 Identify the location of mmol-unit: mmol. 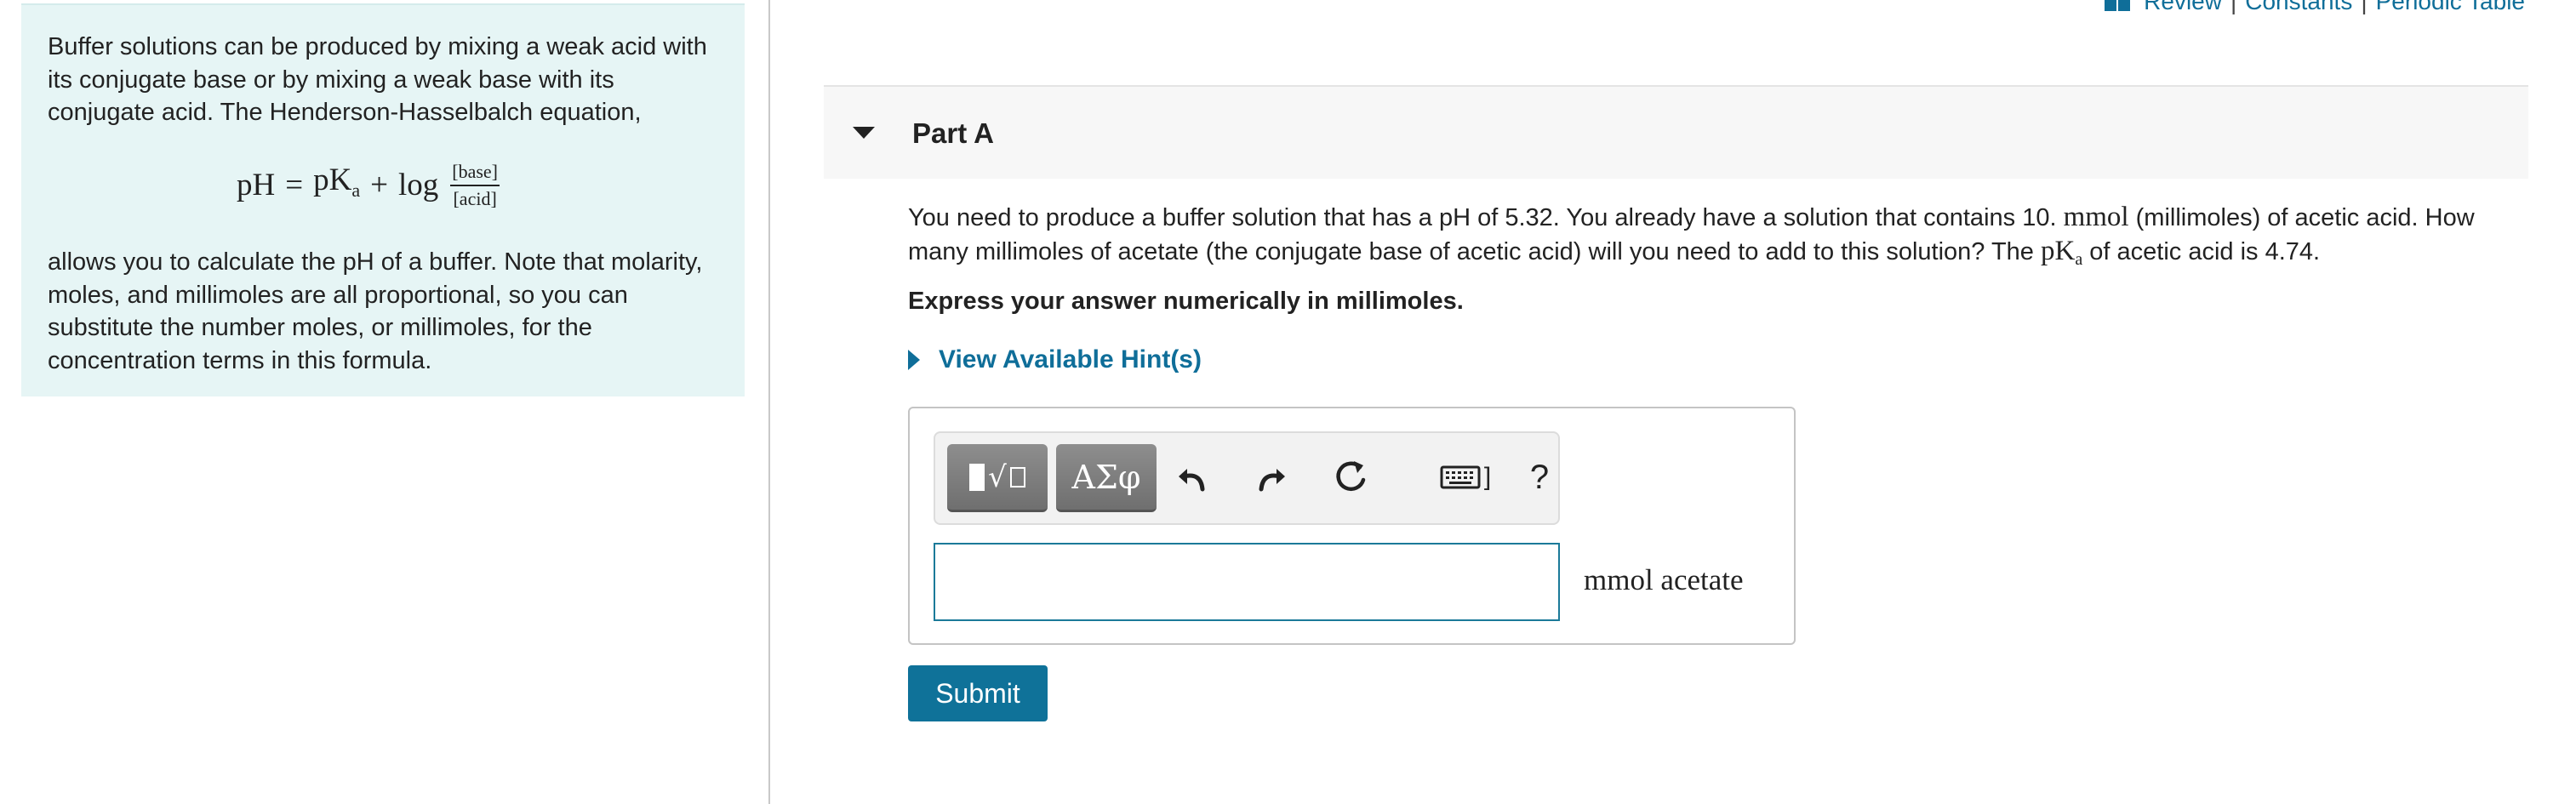
(2096, 217).